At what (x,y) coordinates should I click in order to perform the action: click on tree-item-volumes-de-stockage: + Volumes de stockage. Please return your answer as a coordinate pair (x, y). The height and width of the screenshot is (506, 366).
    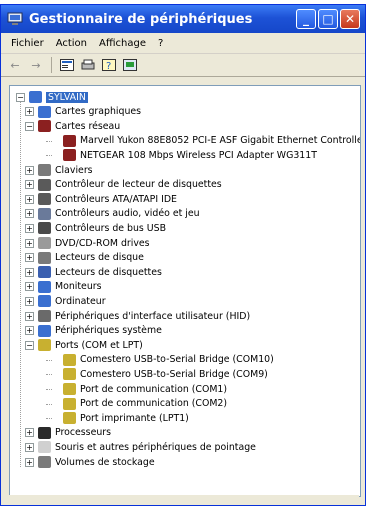
    Looking at the image, I should click on (90, 462).